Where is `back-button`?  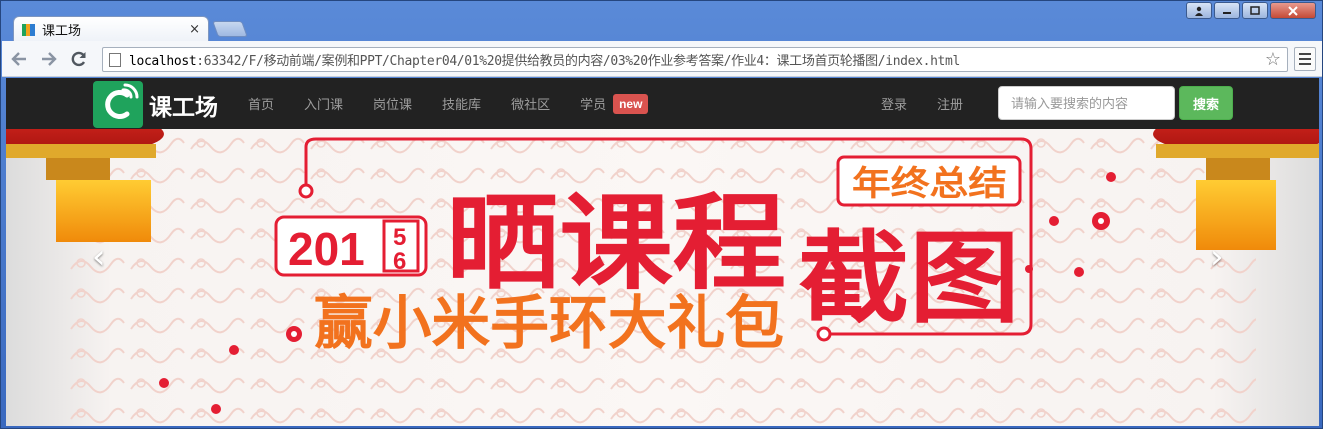
back-button is located at coordinates (19, 59).